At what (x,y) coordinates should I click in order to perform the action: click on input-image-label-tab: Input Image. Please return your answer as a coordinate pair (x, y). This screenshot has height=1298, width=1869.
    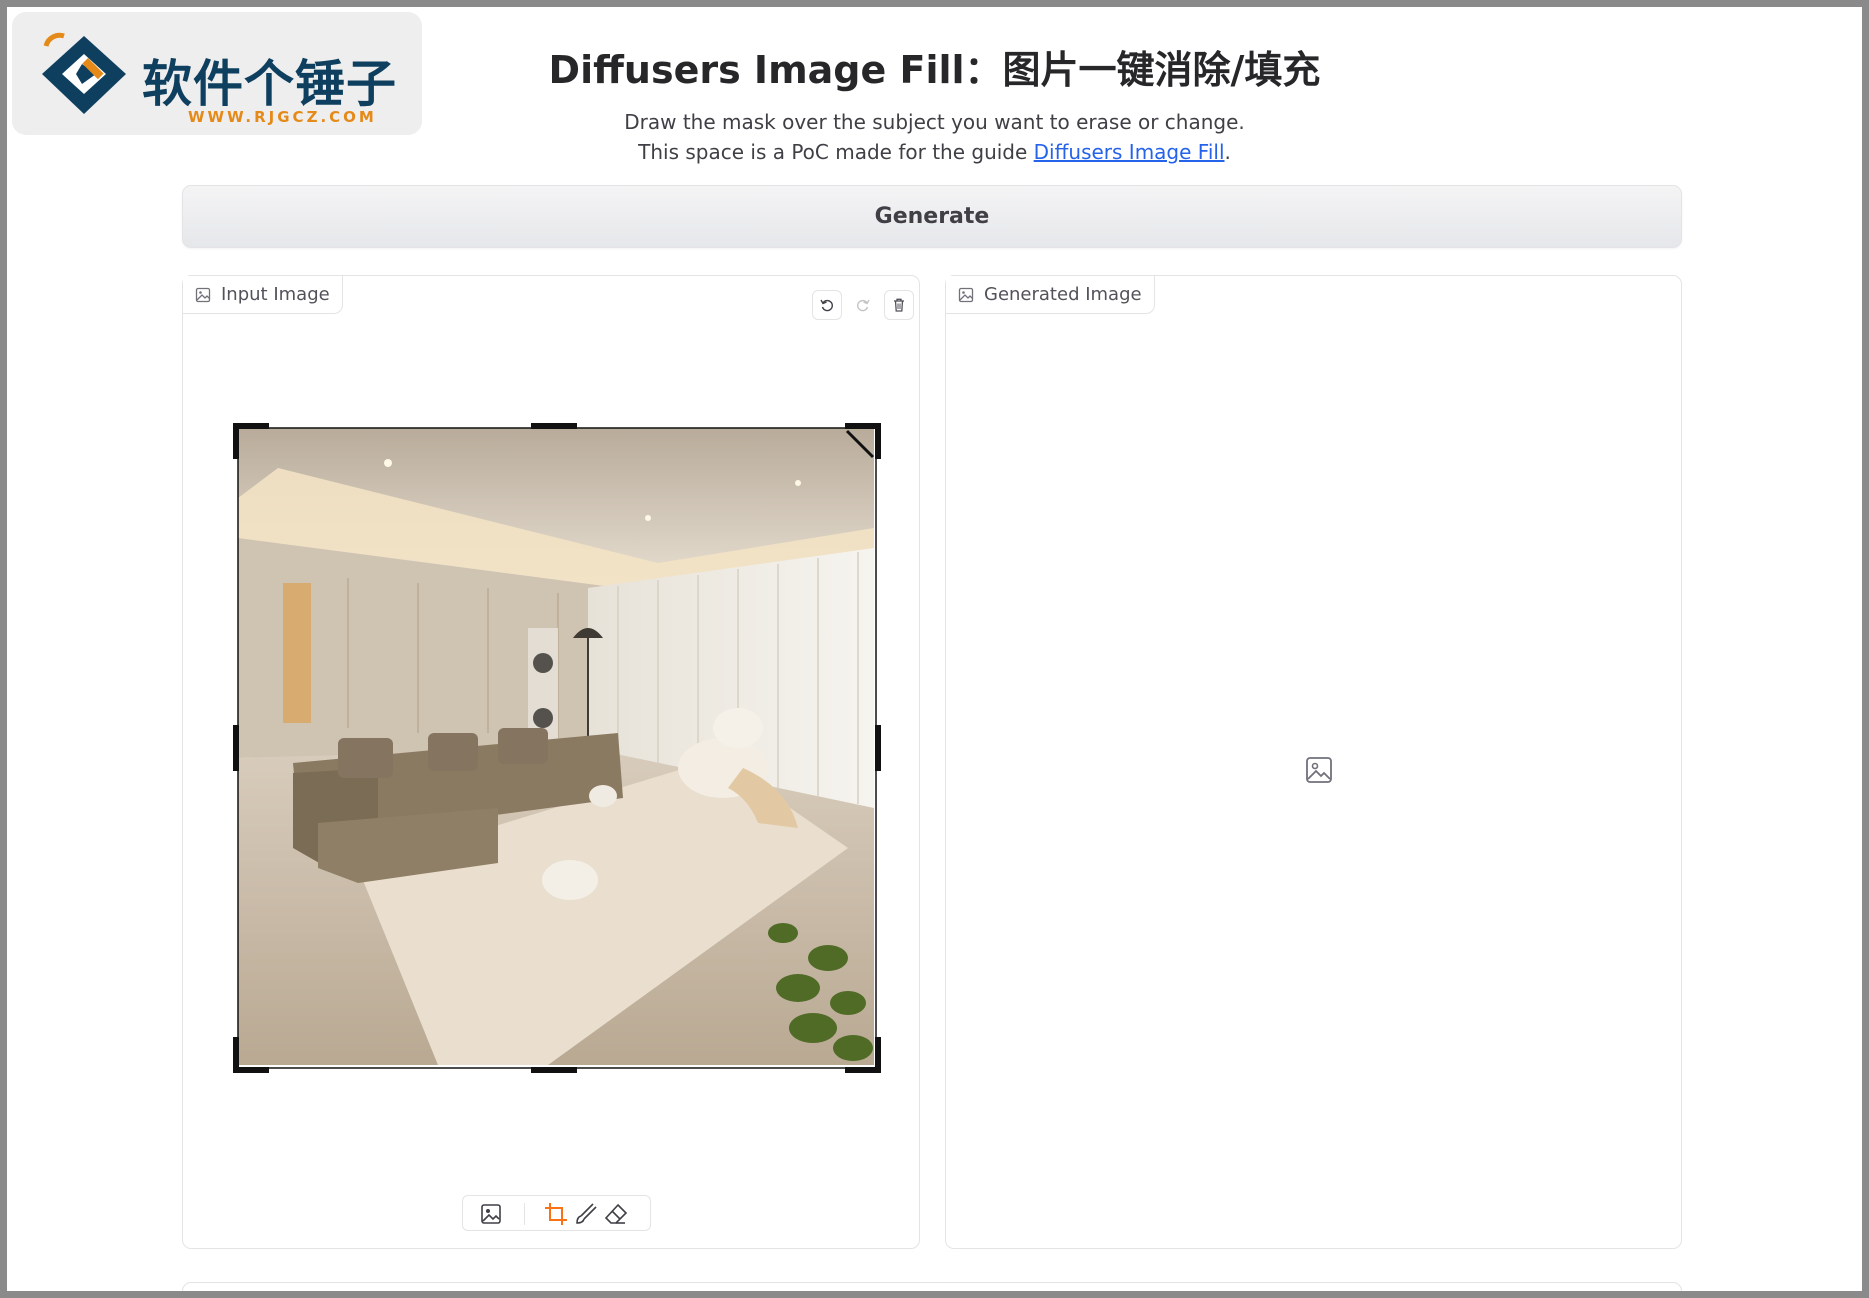
    Looking at the image, I should click on (263, 295).